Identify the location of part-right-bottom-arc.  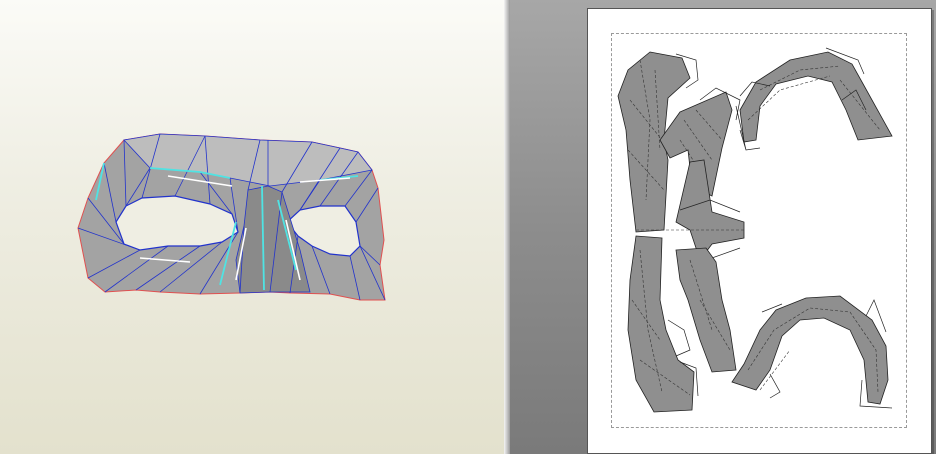
(812, 352).